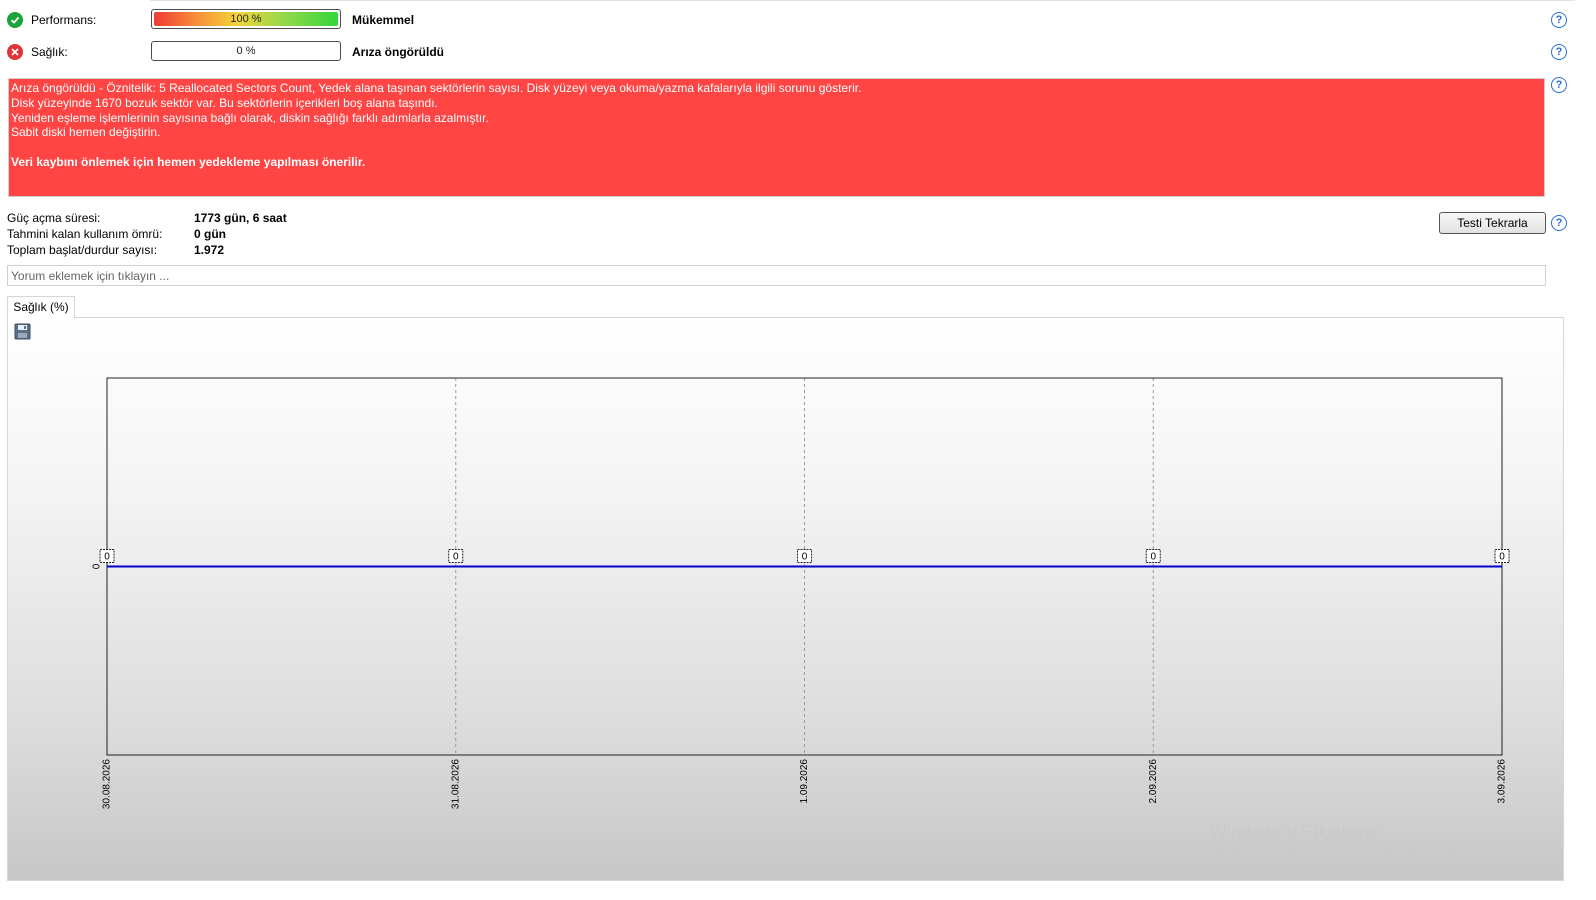 This screenshot has height=900, width=1596. Describe the element at coordinates (86, 132) in the screenshot. I see `alert-line: Sabit diski hemen değiştirin.` at that location.